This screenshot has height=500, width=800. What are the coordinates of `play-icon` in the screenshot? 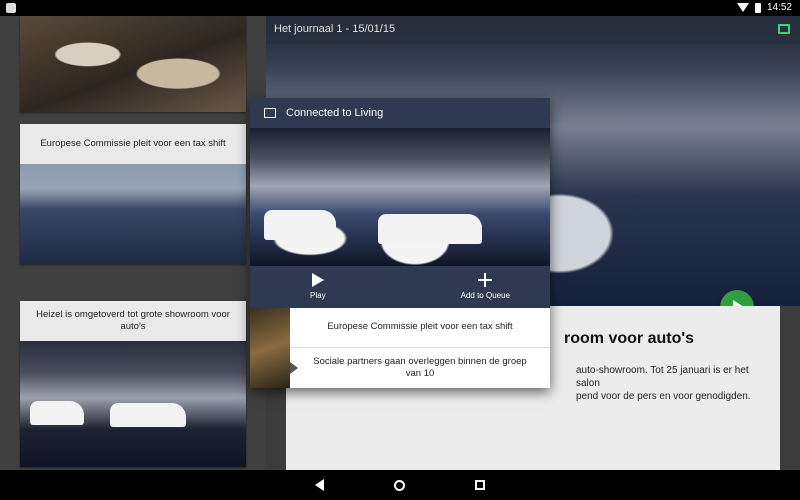 It's located at (317, 280).